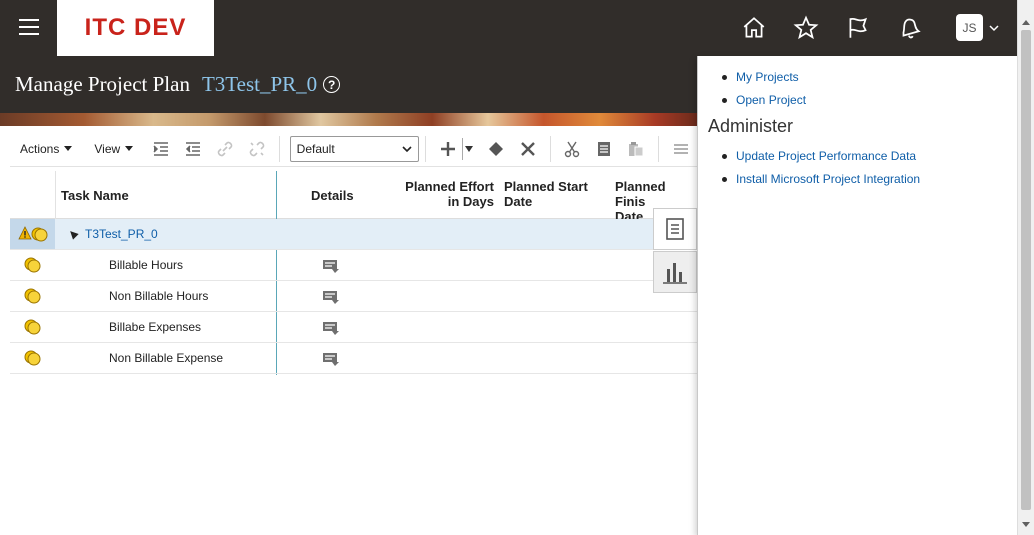 The height and width of the screenshot is (535, 1034). I want to click on avatar: JS, so click(969, 27).